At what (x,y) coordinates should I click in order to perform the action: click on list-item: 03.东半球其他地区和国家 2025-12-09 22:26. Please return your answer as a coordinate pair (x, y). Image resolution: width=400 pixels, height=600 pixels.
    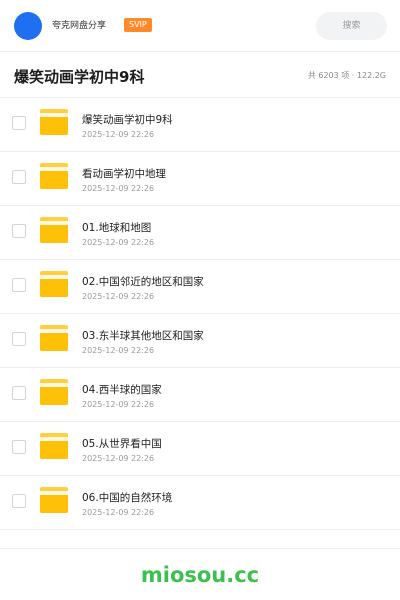
    Looking at the image, I should click on (200, 341).